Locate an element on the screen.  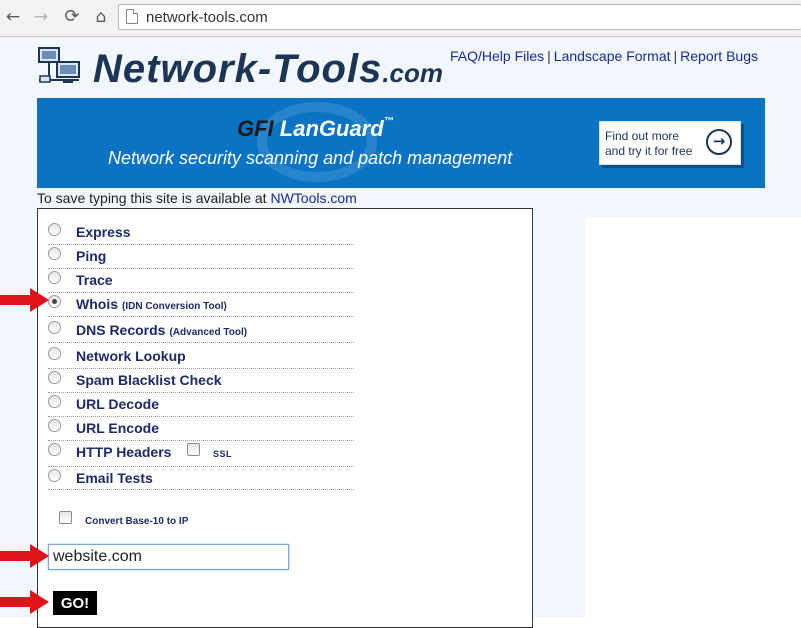
page-icon is located at coordinates (132, 16).